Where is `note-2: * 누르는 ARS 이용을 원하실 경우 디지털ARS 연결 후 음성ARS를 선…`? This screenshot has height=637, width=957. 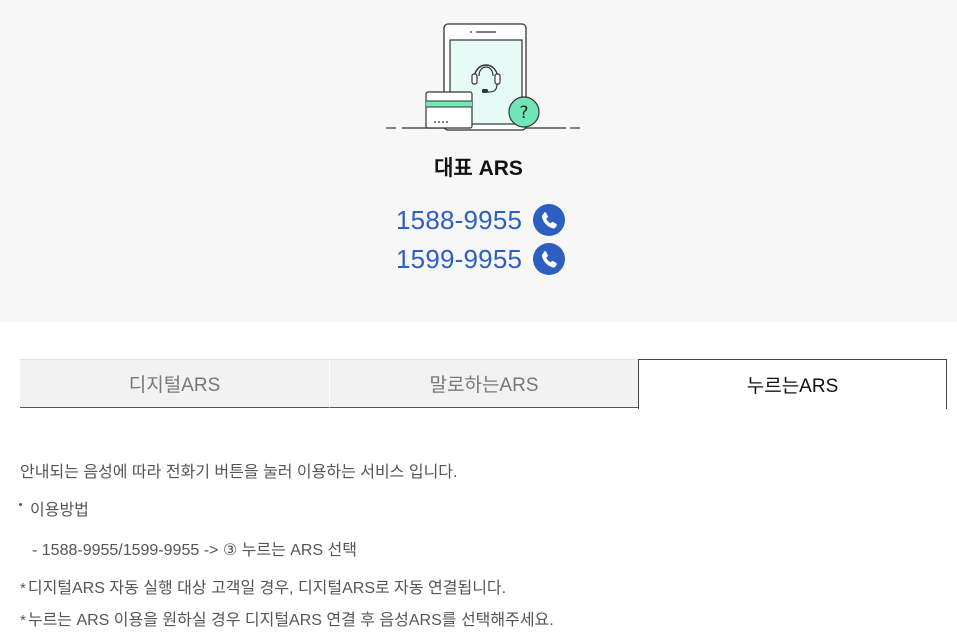 note-2: * 누르는 ARS 이용을 원하실 경우 디지털ARS 연결 후 음성ARS를 선… is located at coordinates (287, 618).